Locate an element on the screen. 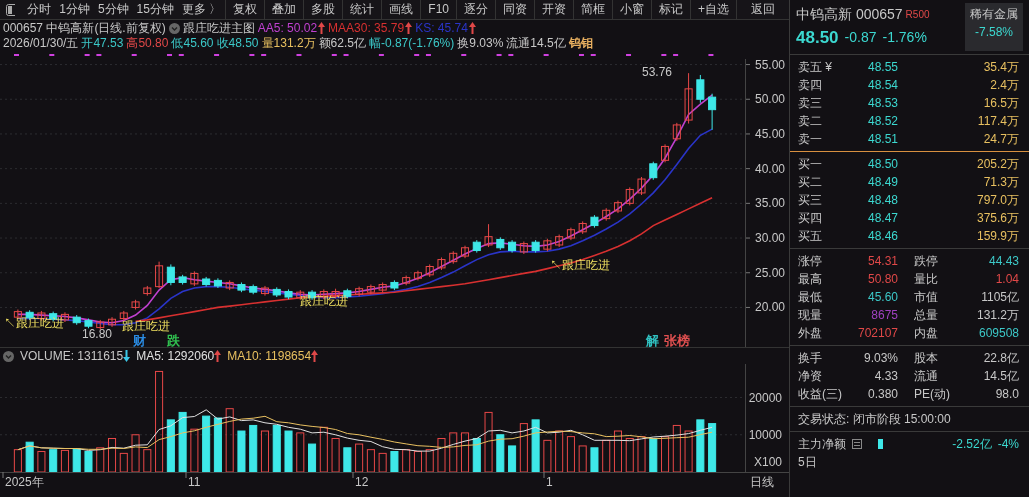  stat-label: PE(动) is located at coordinates (932, 394).